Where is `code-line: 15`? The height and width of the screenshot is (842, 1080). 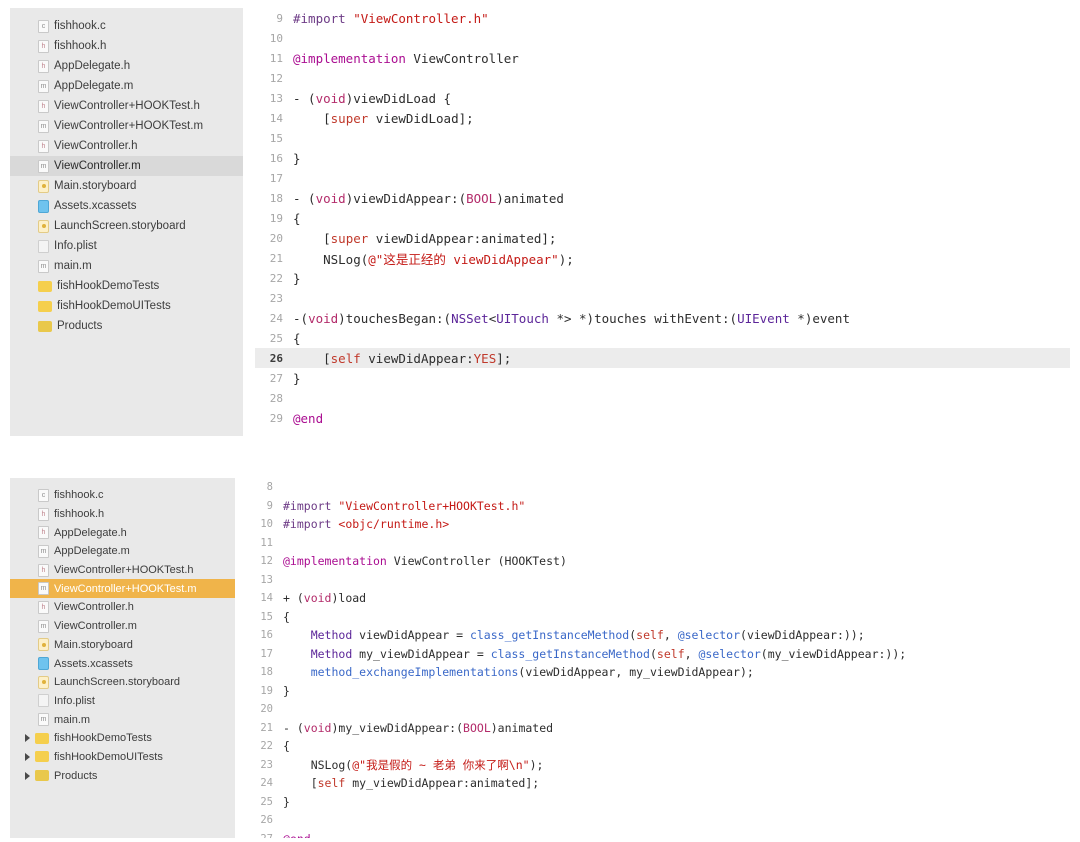
code-line: 15 is located at coordinates (662, 138).